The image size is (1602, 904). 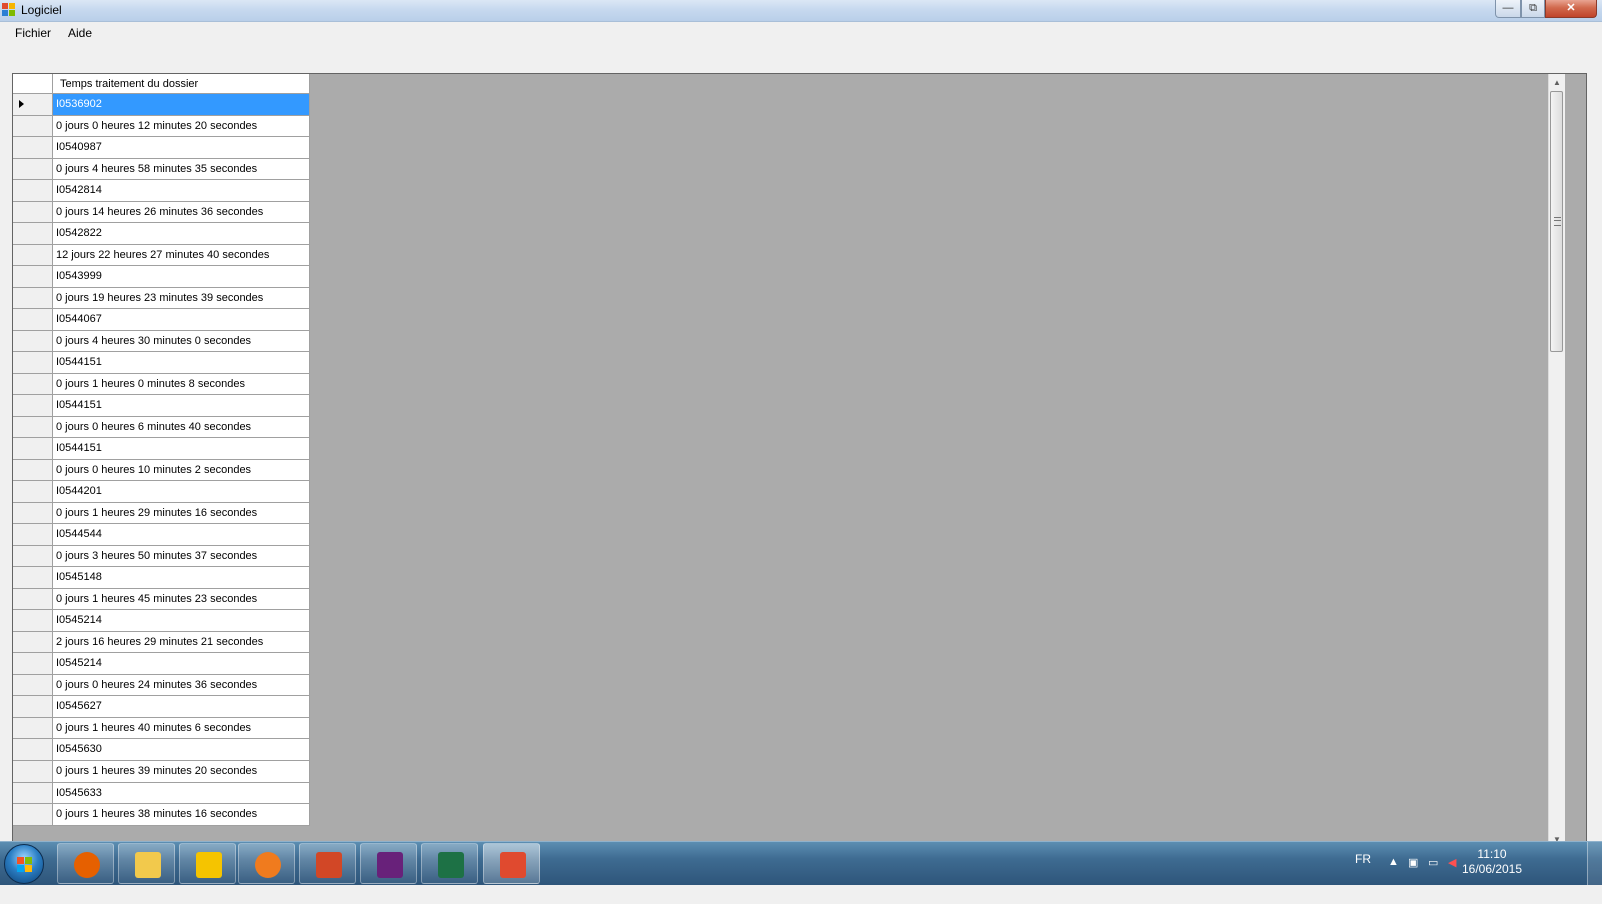 What do you see at coordinates (24, 864) in the screenshot?
I see `start-button` at bounding box center [24, 864].